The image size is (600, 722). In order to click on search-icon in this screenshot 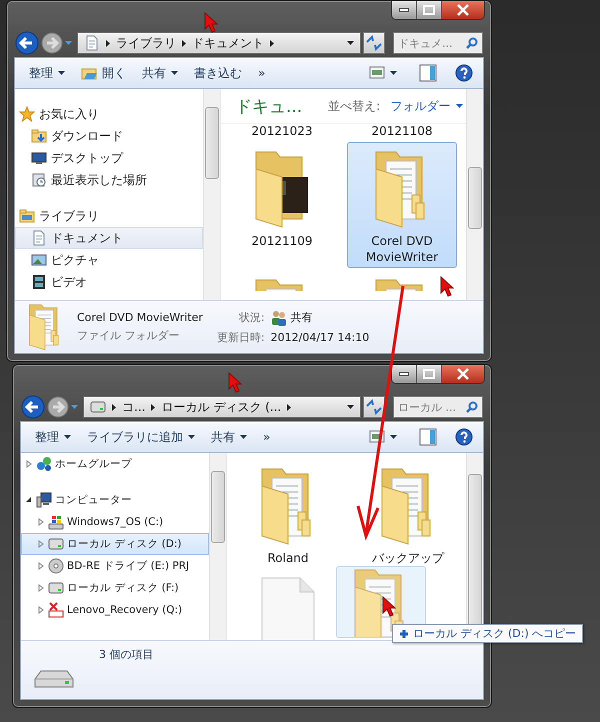, I will do `click(472, 407)`.